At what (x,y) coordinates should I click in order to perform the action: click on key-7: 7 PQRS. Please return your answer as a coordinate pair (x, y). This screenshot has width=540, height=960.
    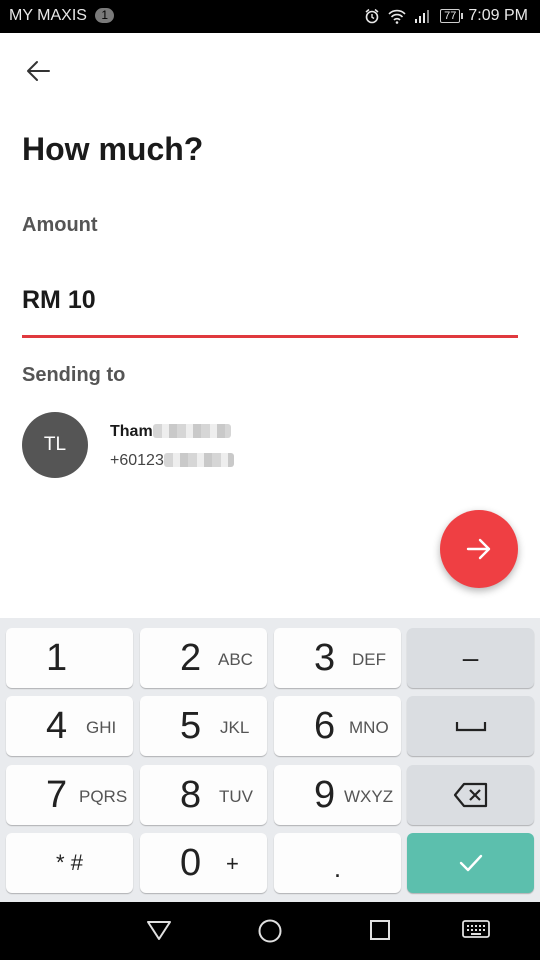
    Looking at the image, I should click on (69, 795).